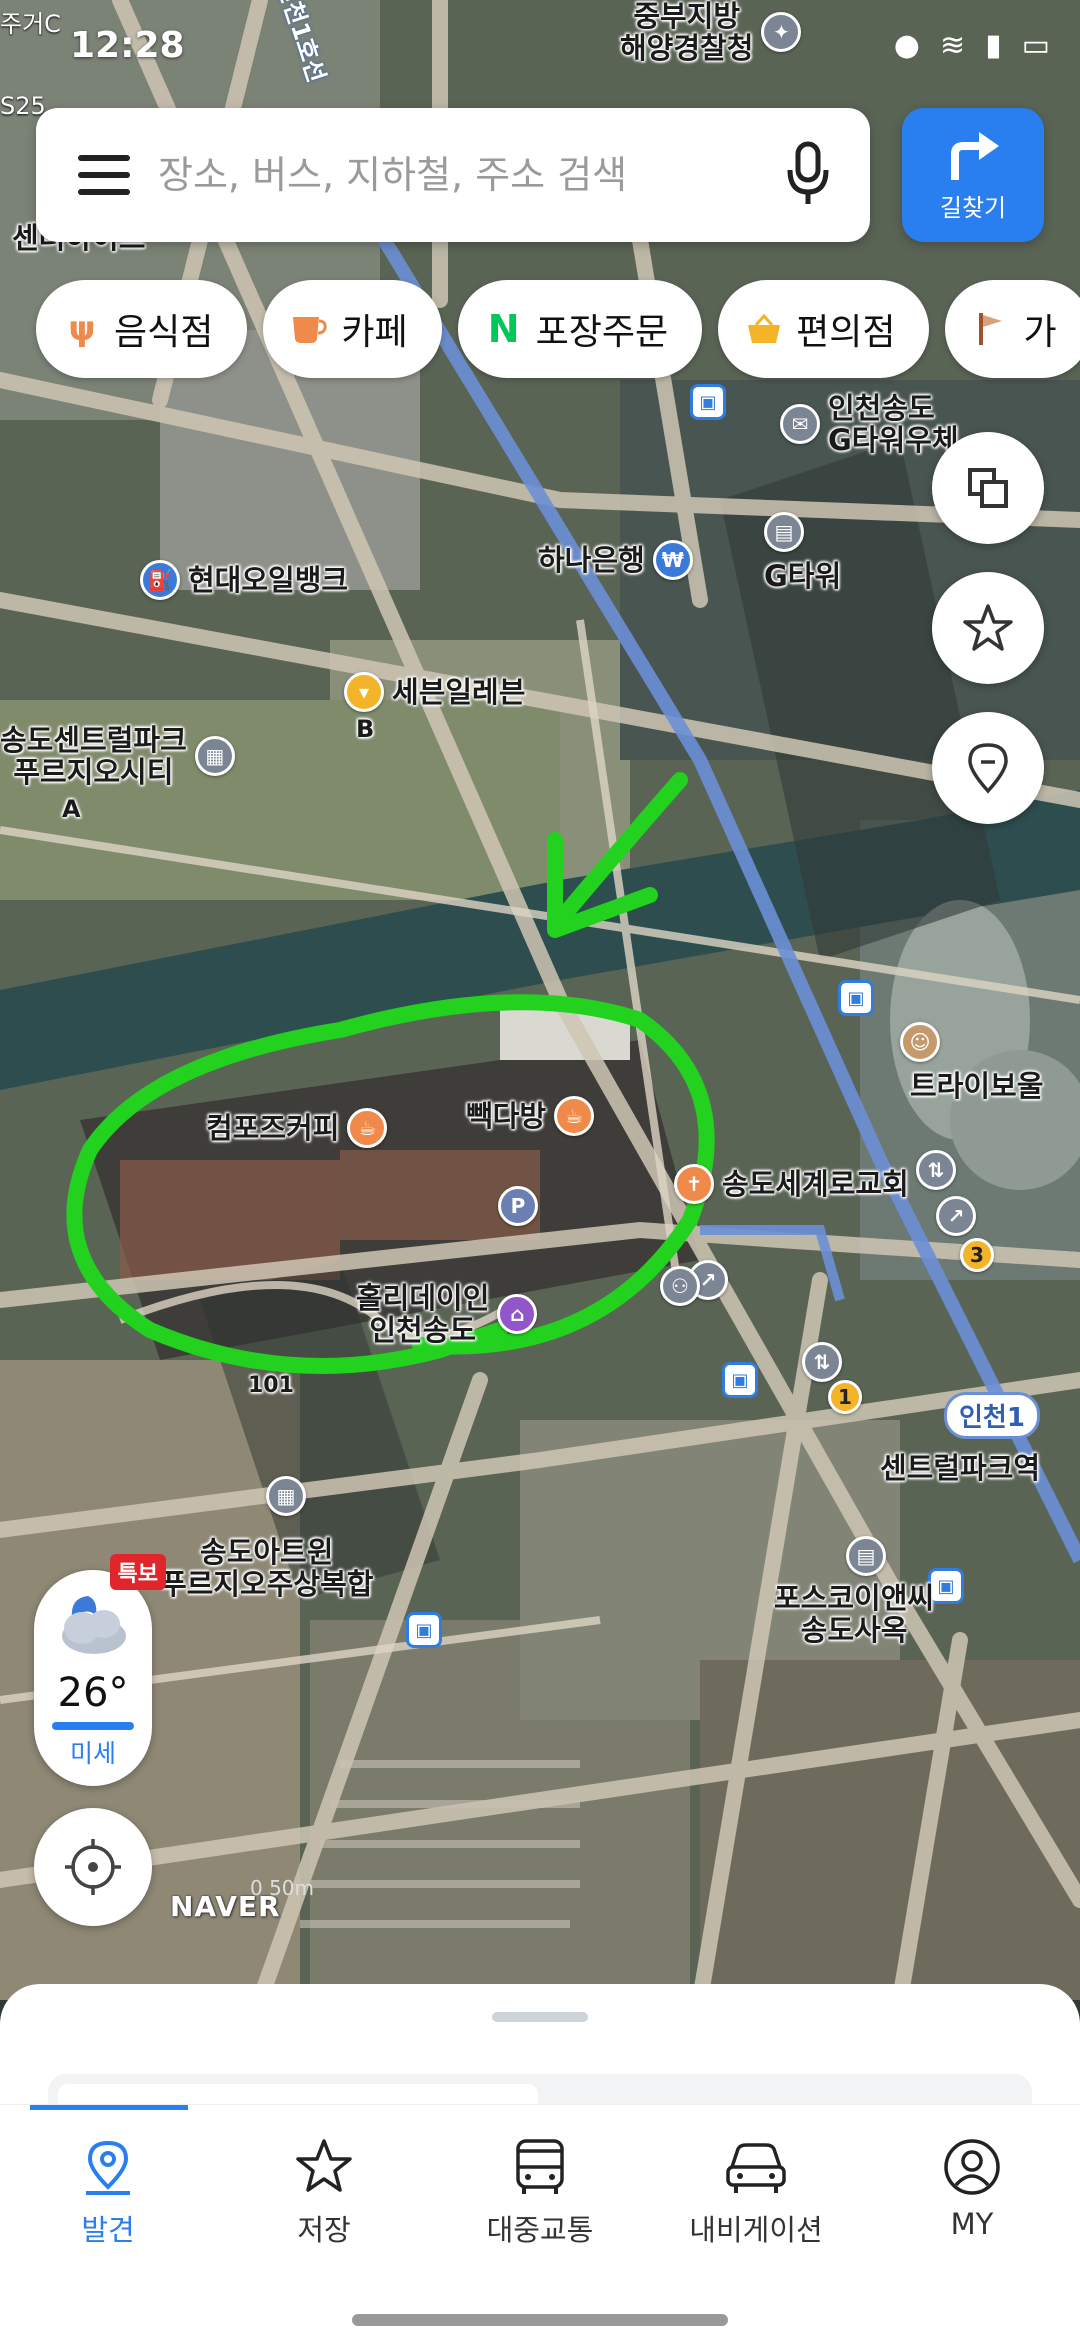  What do you see at coordinates (117, 756) in the screenshot?
I see `poi-songdo-central-park: 송도센트럴파크 푸르지오시티 ▦` at bounding box center [117, 756].